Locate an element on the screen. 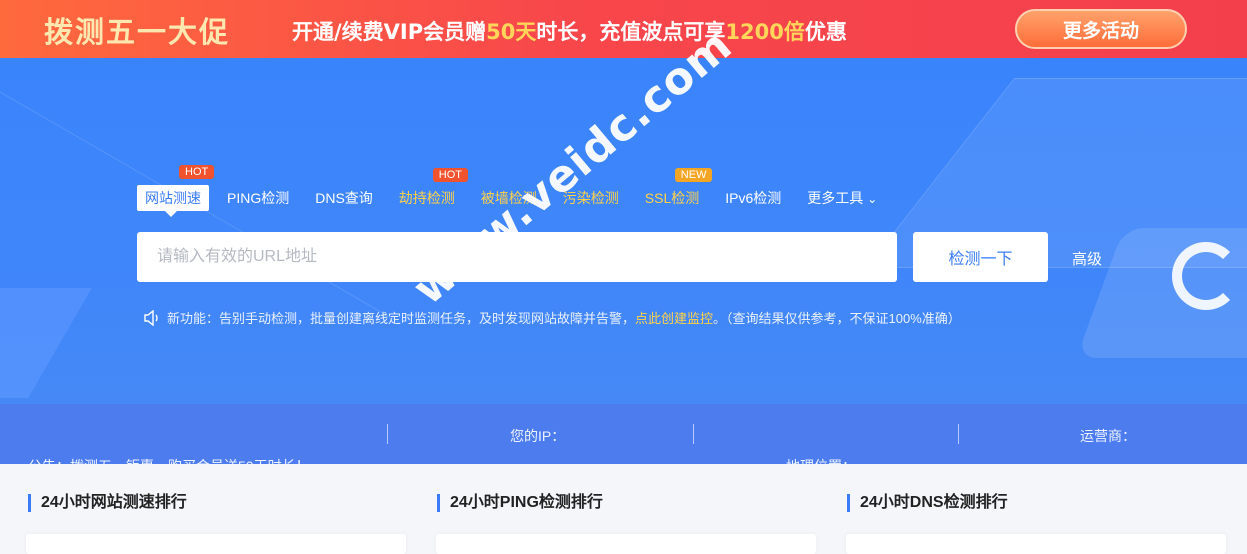  check-button: 检测一下 is located at coordinates (980, 257).